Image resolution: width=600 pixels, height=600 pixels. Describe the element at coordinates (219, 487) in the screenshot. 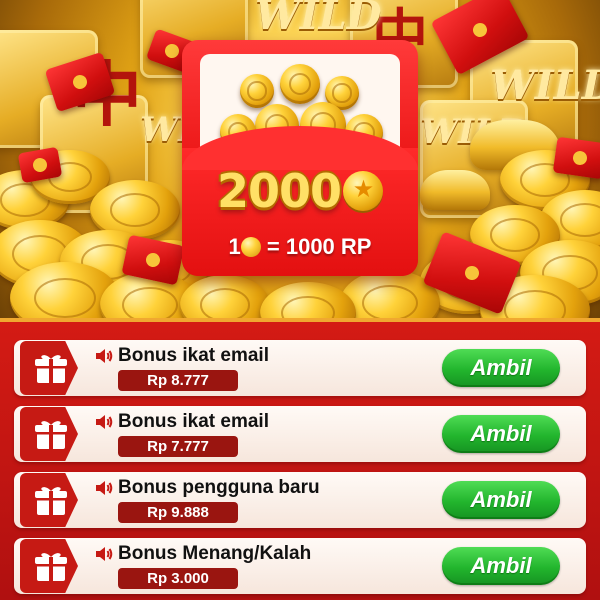

I see `bonus-title: Bonus pengguna baru` at that location.